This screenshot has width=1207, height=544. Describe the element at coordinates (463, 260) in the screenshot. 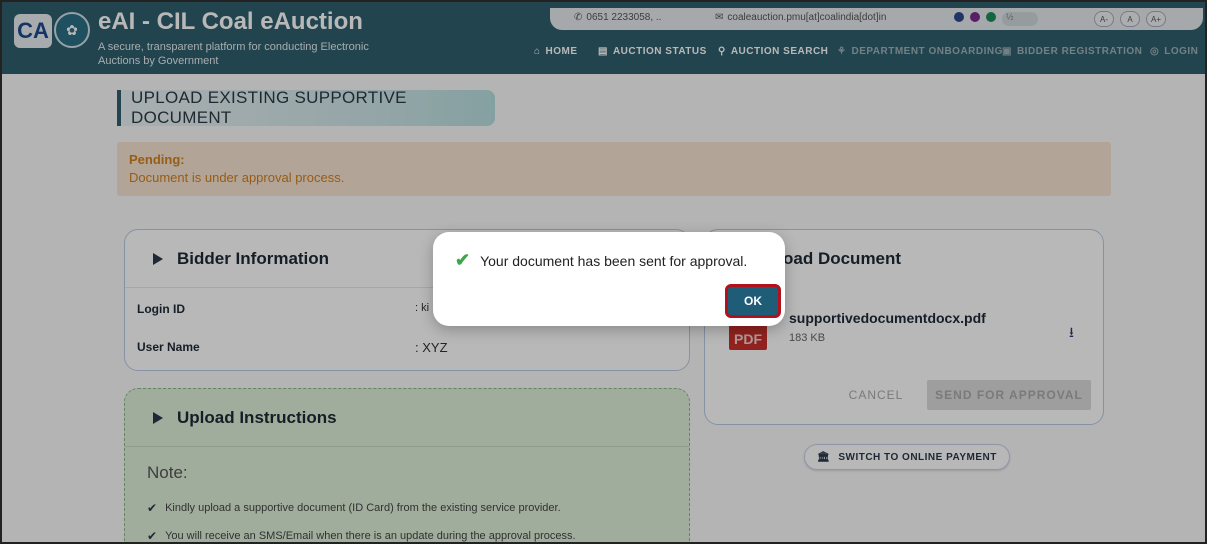

I see `success-check-icon: ✔` at that location.